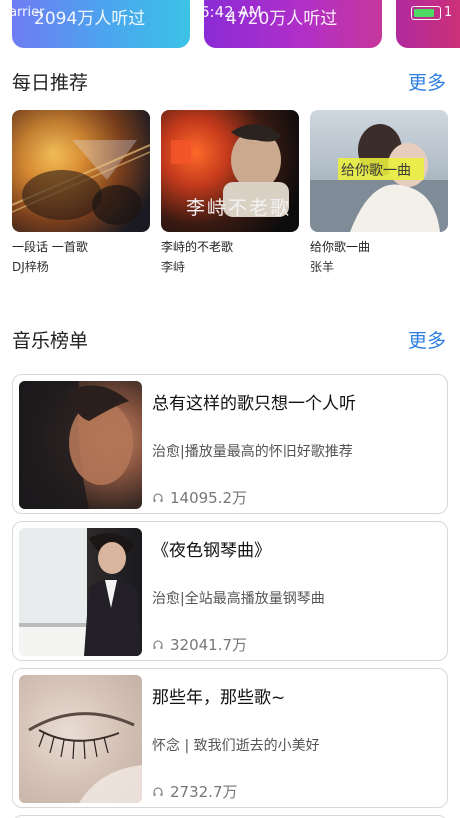 The width and height of the screenshot is (460, 818). What do you see at coordinates (230, 171) in the screenshot?
I see `daily-cover-2: 李峙不老歌` at bounding box center [230, 171].